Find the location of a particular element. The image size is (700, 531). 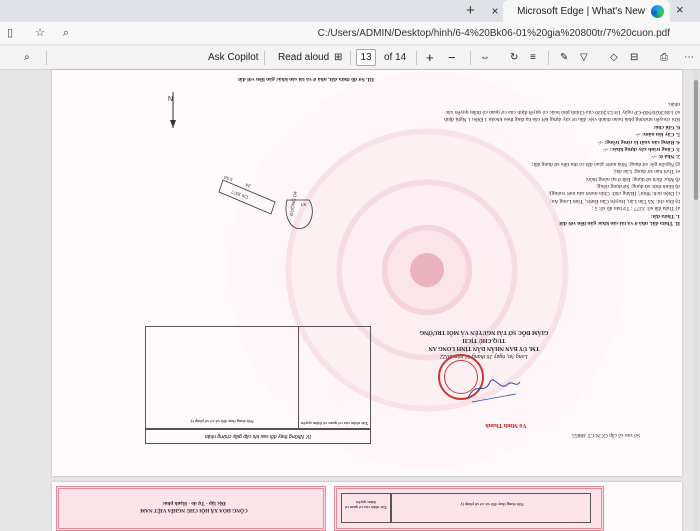

tab-title: Microsoft Edge | What's New is located at coordinates (581, 11).